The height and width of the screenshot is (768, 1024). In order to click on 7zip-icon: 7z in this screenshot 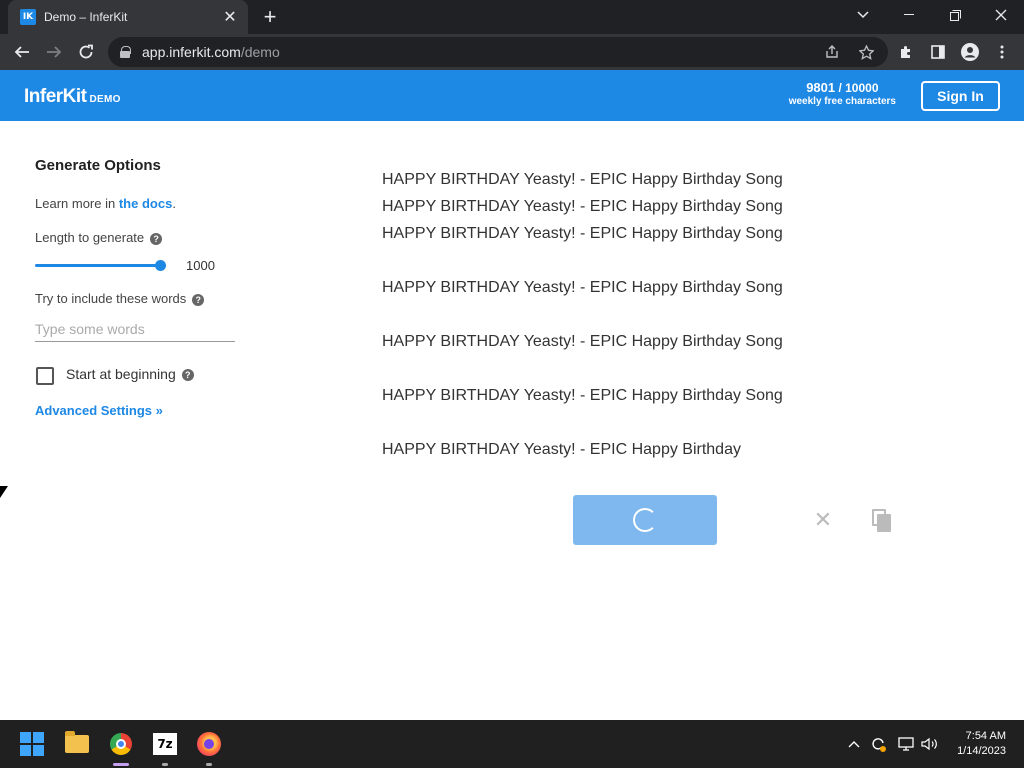, I will do `click(165, 744)`.